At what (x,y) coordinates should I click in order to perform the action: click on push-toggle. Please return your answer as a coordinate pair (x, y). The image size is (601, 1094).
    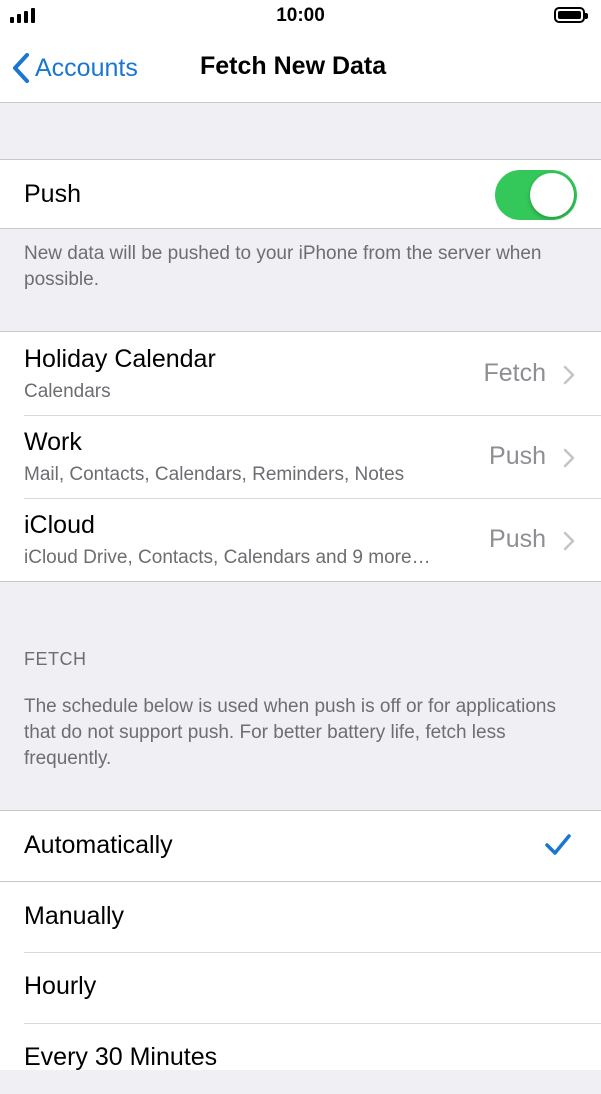
    Looking at the image, I should click on (536, 195).